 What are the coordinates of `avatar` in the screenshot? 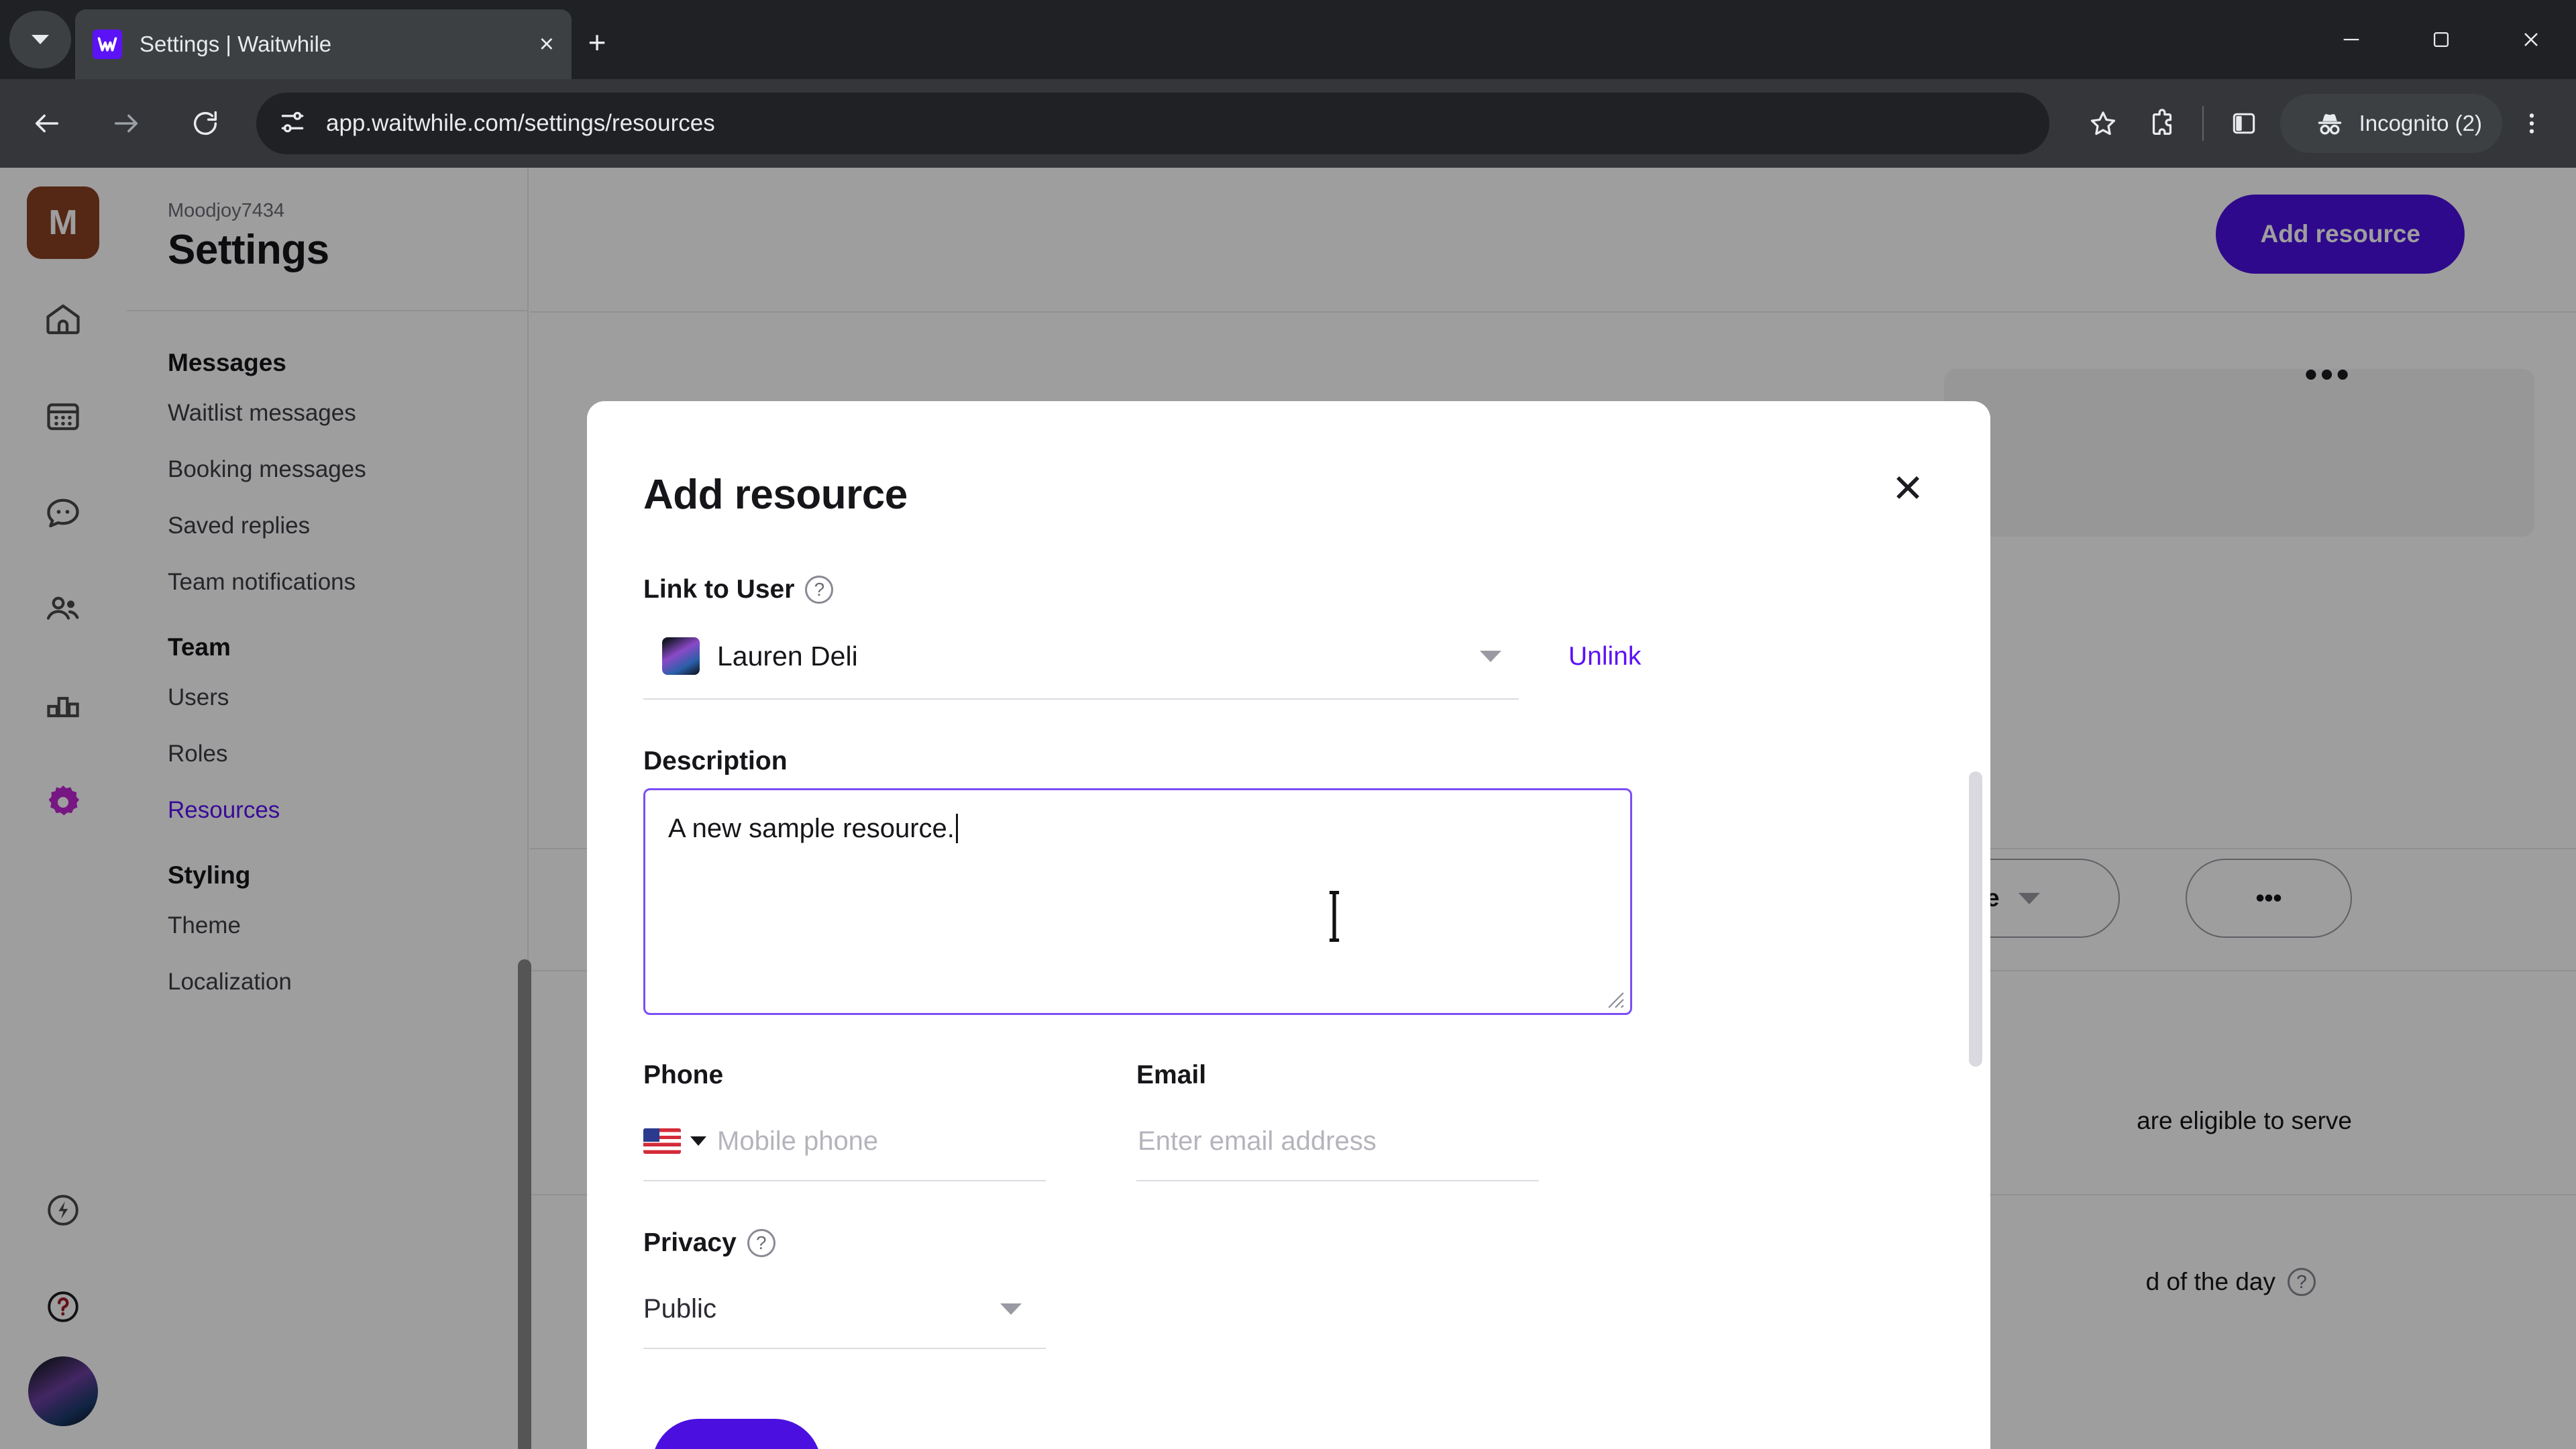 It's located at (681, 656).